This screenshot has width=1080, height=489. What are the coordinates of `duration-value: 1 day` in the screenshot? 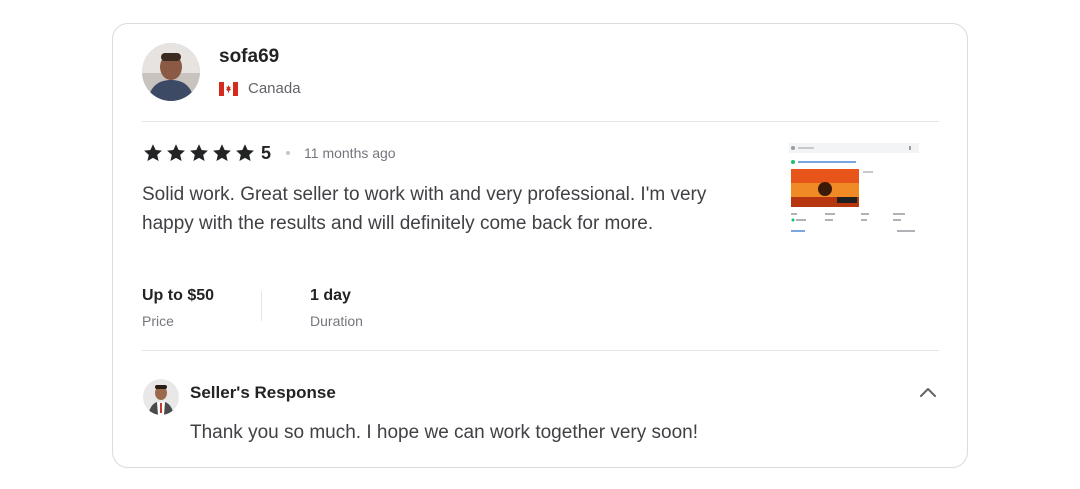 It's located at (330, 295).